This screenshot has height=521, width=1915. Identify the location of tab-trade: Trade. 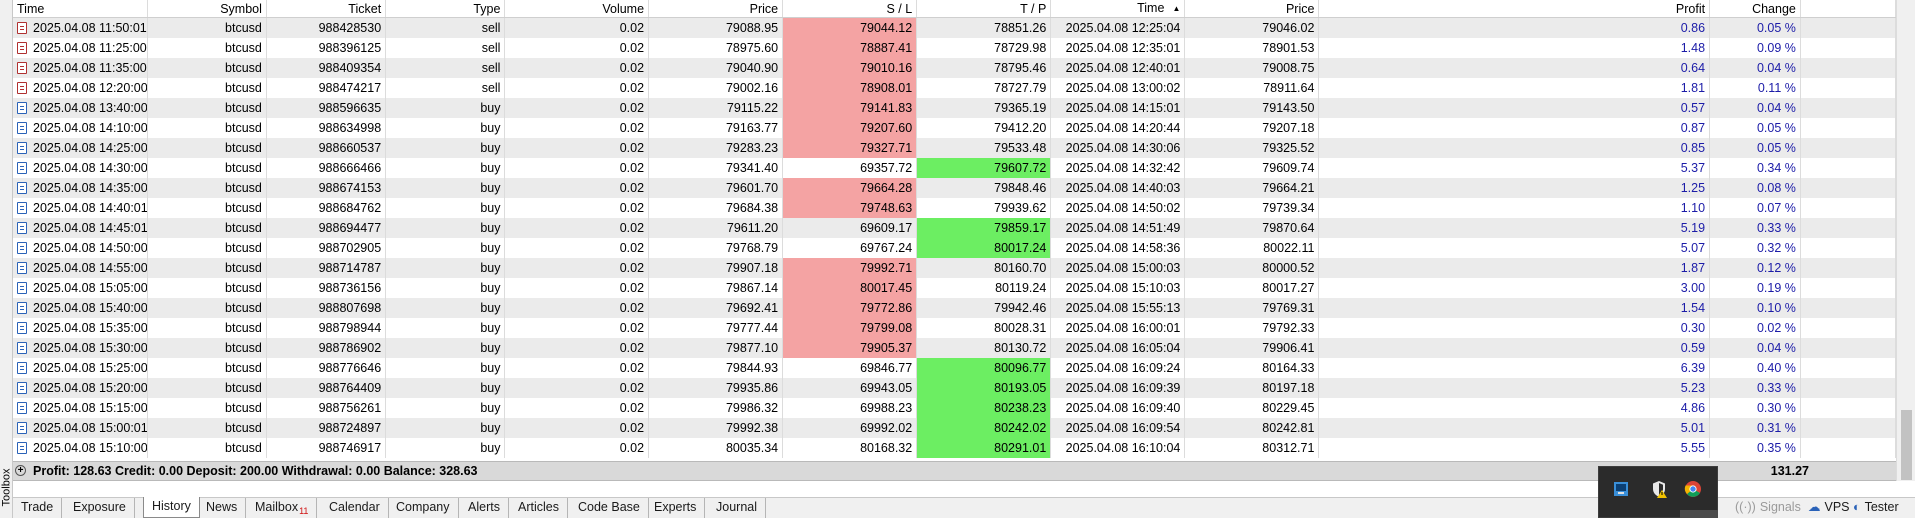
(38, 508).